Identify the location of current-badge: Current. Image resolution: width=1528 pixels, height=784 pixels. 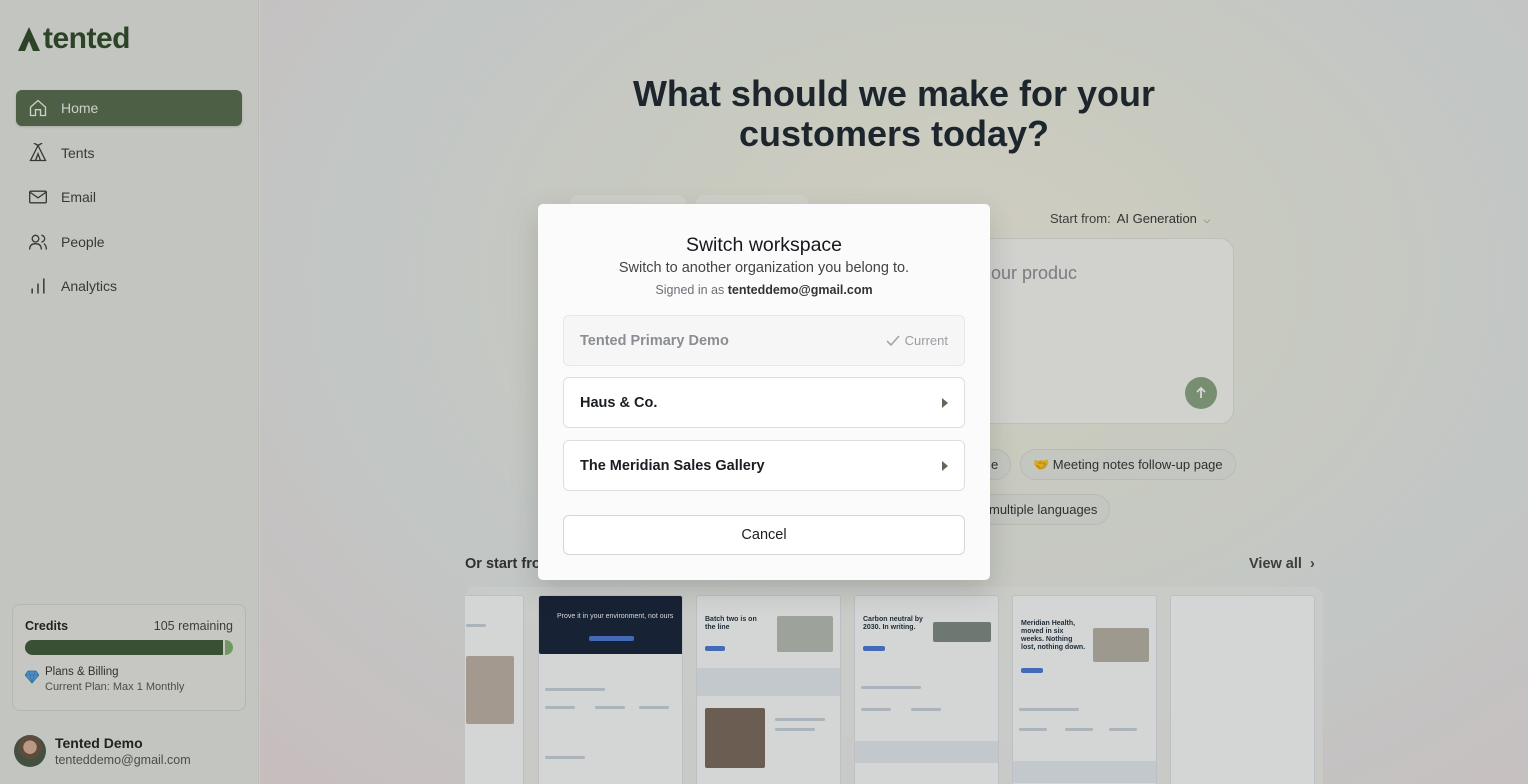
(917, 340).